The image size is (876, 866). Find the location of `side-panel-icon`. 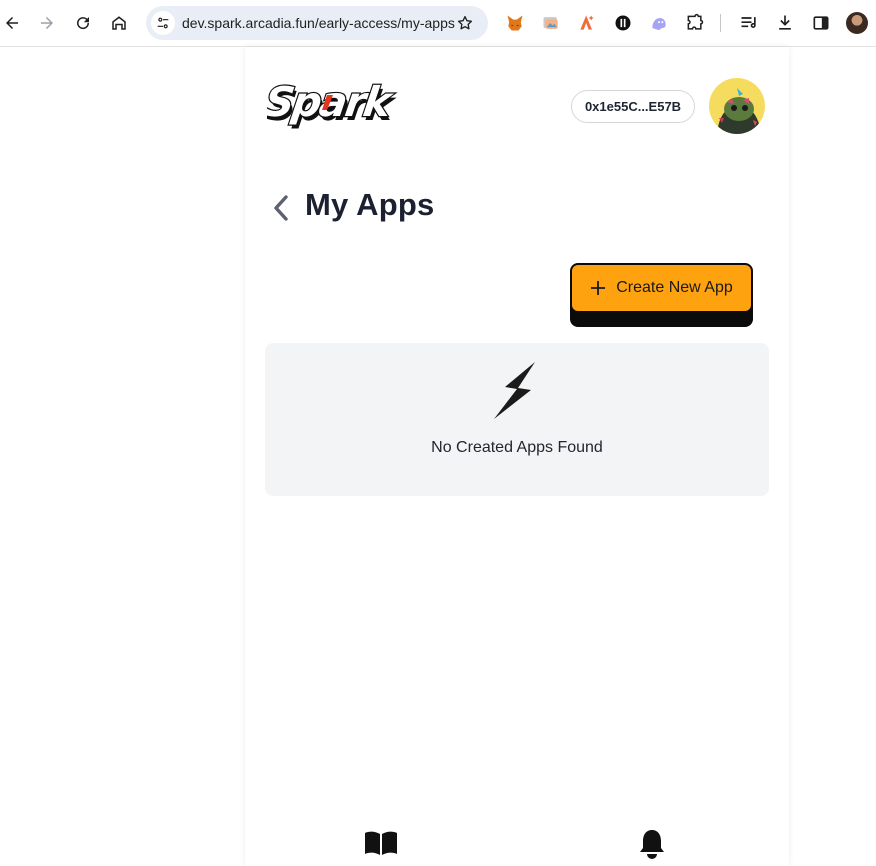

side-panel-icon is located at coordinates (821, 23).